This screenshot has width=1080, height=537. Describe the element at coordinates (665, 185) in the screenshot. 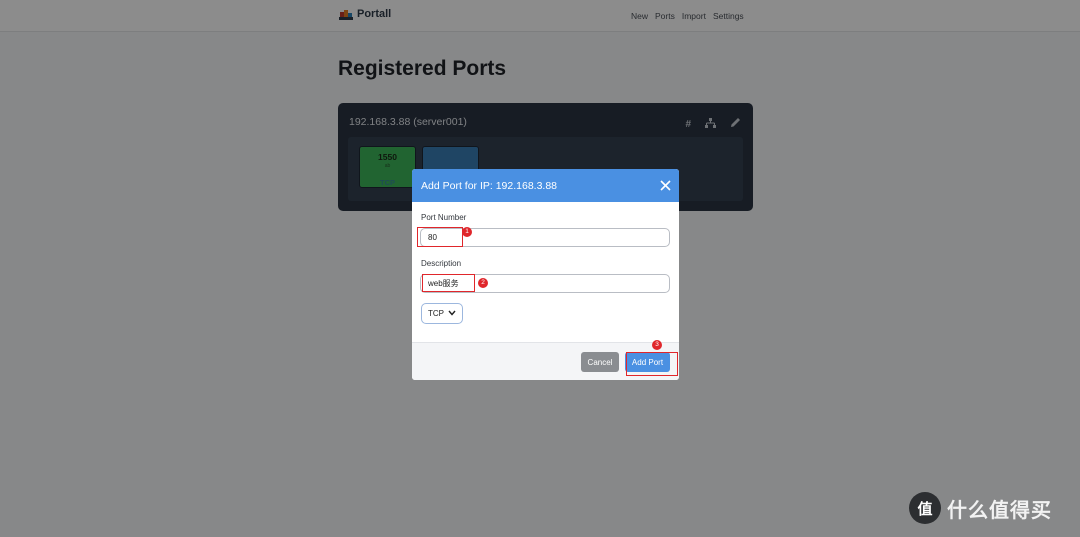

I see `close-icon` at that location.